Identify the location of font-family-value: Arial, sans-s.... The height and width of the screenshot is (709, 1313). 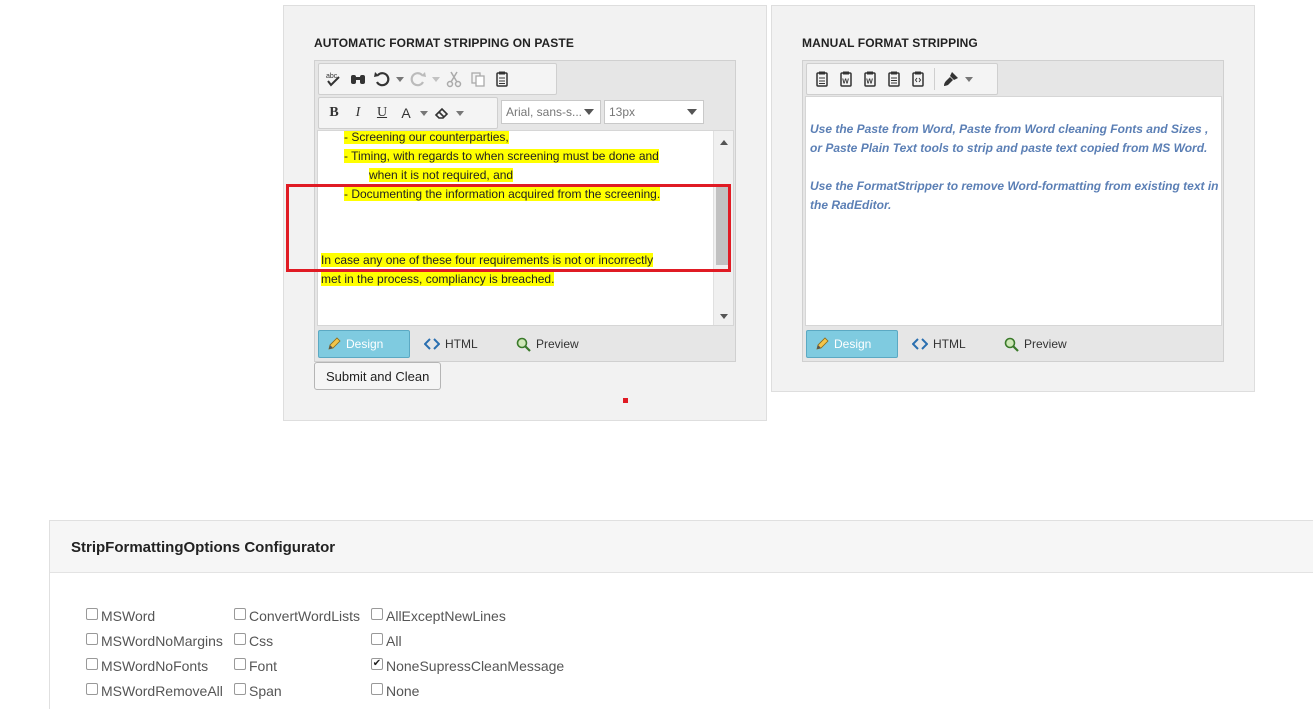
(544, 112).